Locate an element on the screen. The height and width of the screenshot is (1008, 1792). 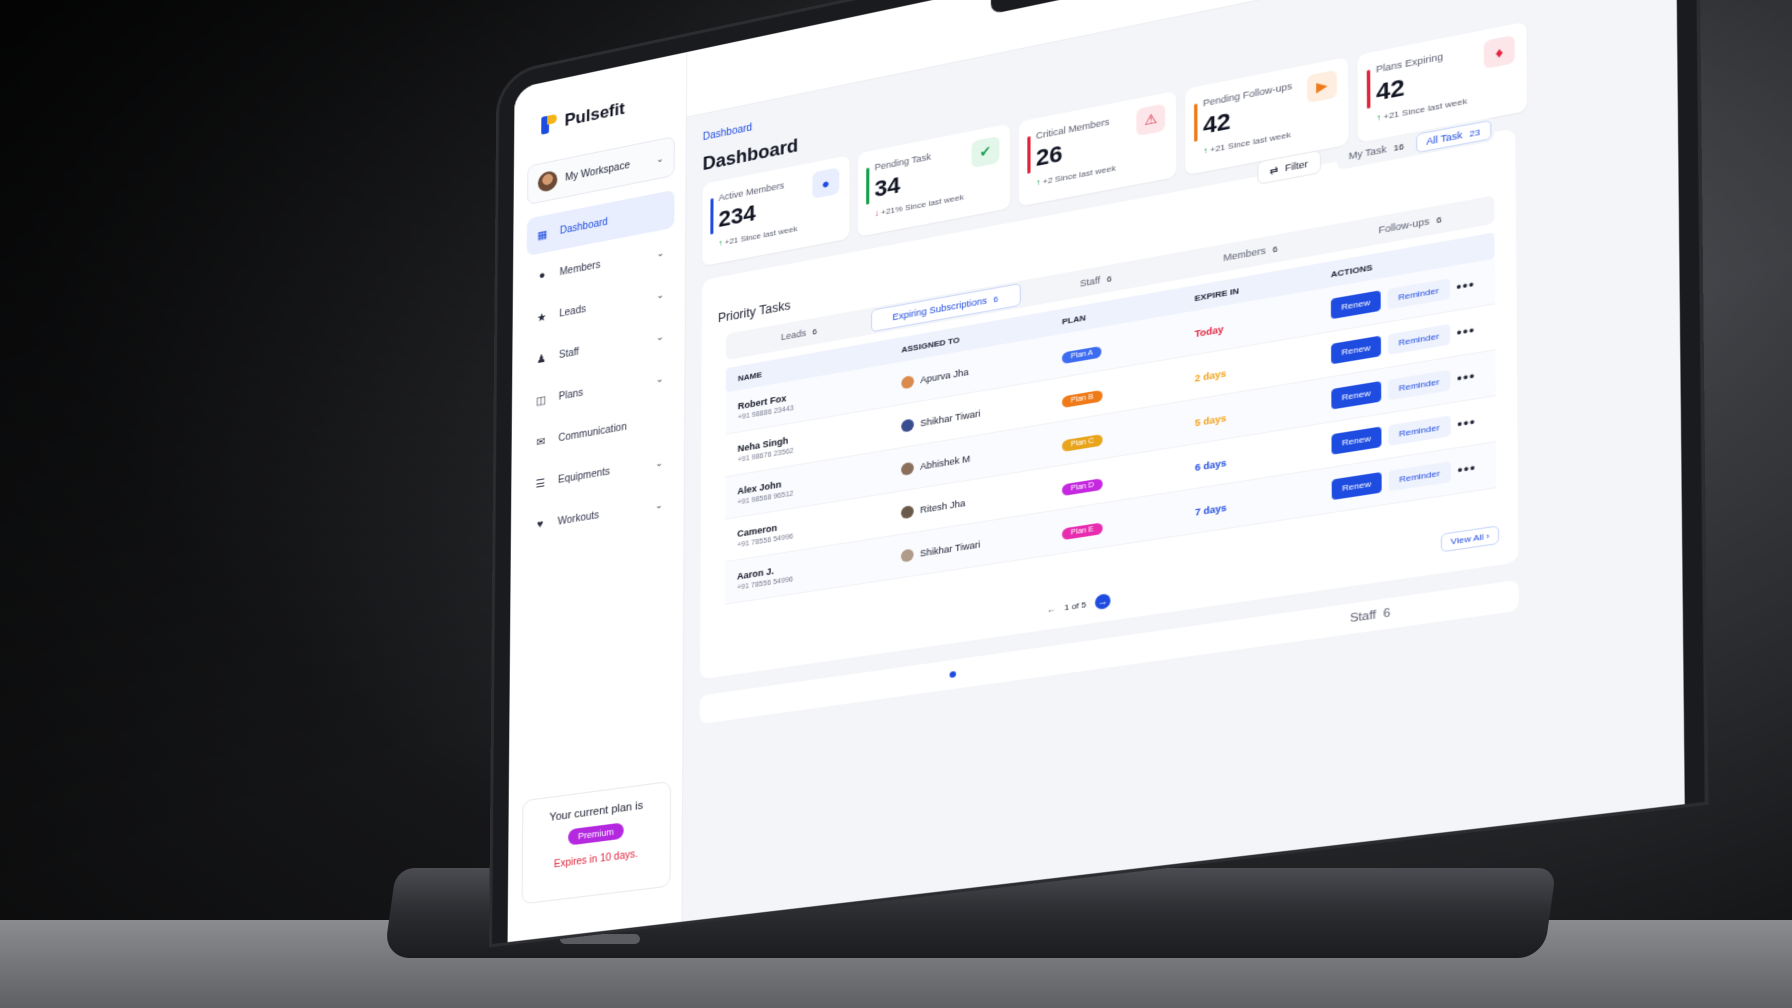
page-indicator: 1 of 5 is located at coordinates (1075, 605).